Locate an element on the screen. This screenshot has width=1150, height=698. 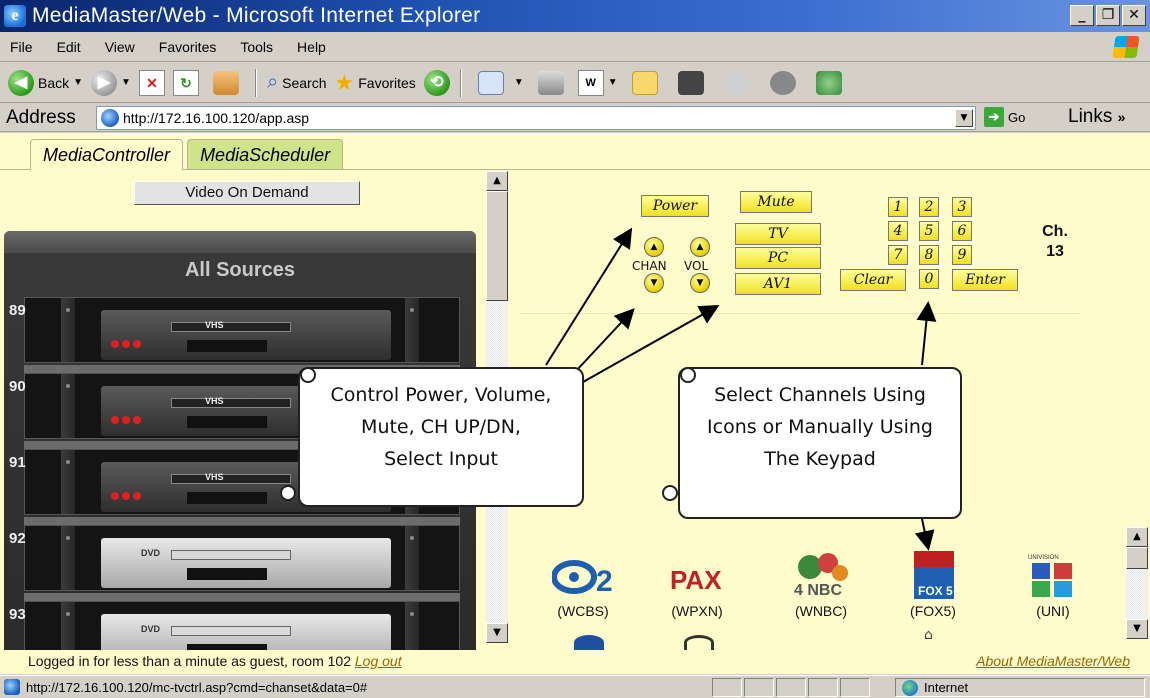
mail-dropdown-icon: ▼ is located at coordinates (519, 82).